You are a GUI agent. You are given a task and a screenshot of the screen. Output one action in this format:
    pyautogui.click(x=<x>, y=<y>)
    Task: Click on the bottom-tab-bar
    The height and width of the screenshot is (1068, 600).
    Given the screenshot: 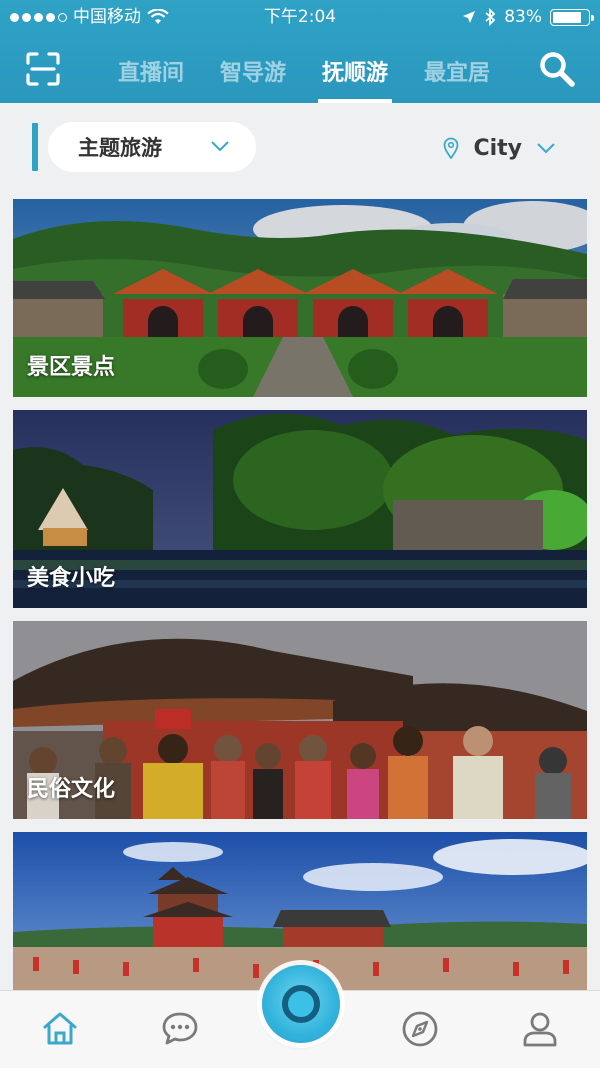 What is the action you would take?
    pyautogui.click(x=300, y=1016)
    